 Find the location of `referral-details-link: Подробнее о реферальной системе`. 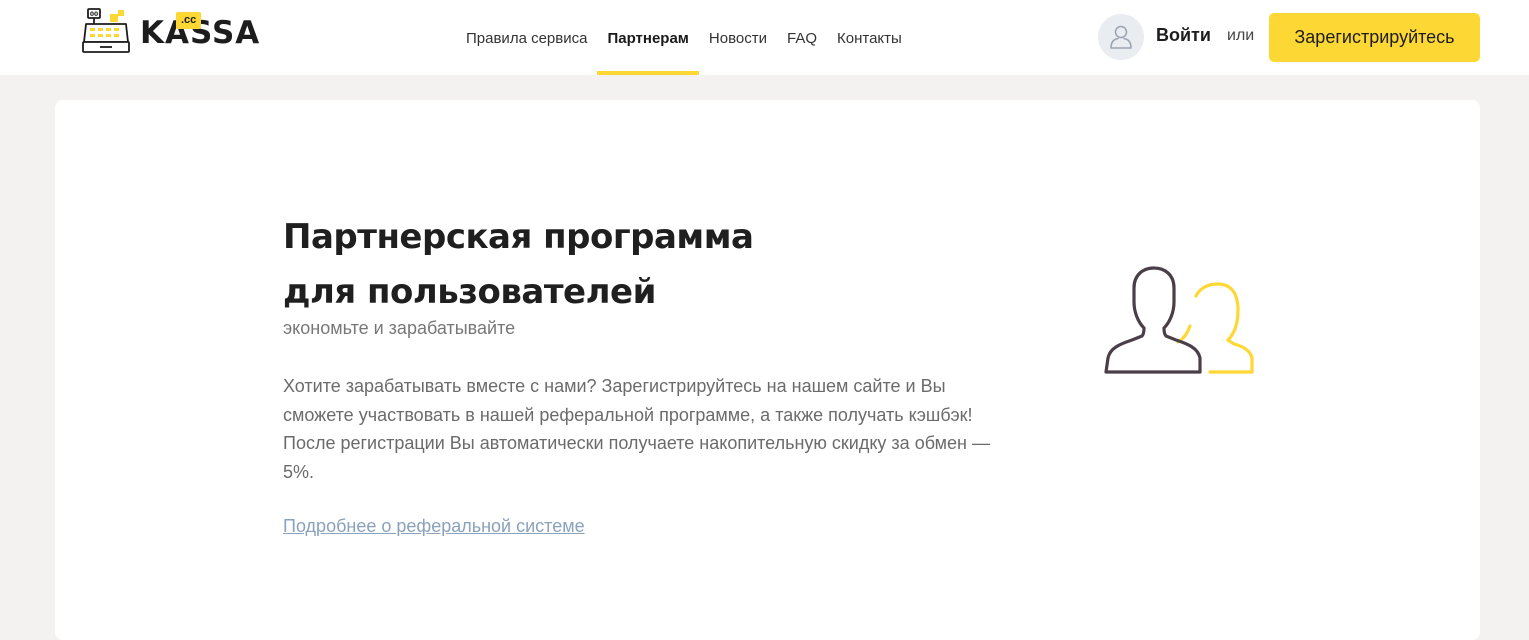

referral-details-link: Подробнее о реферальной системе is located at coordinates (434, 526).